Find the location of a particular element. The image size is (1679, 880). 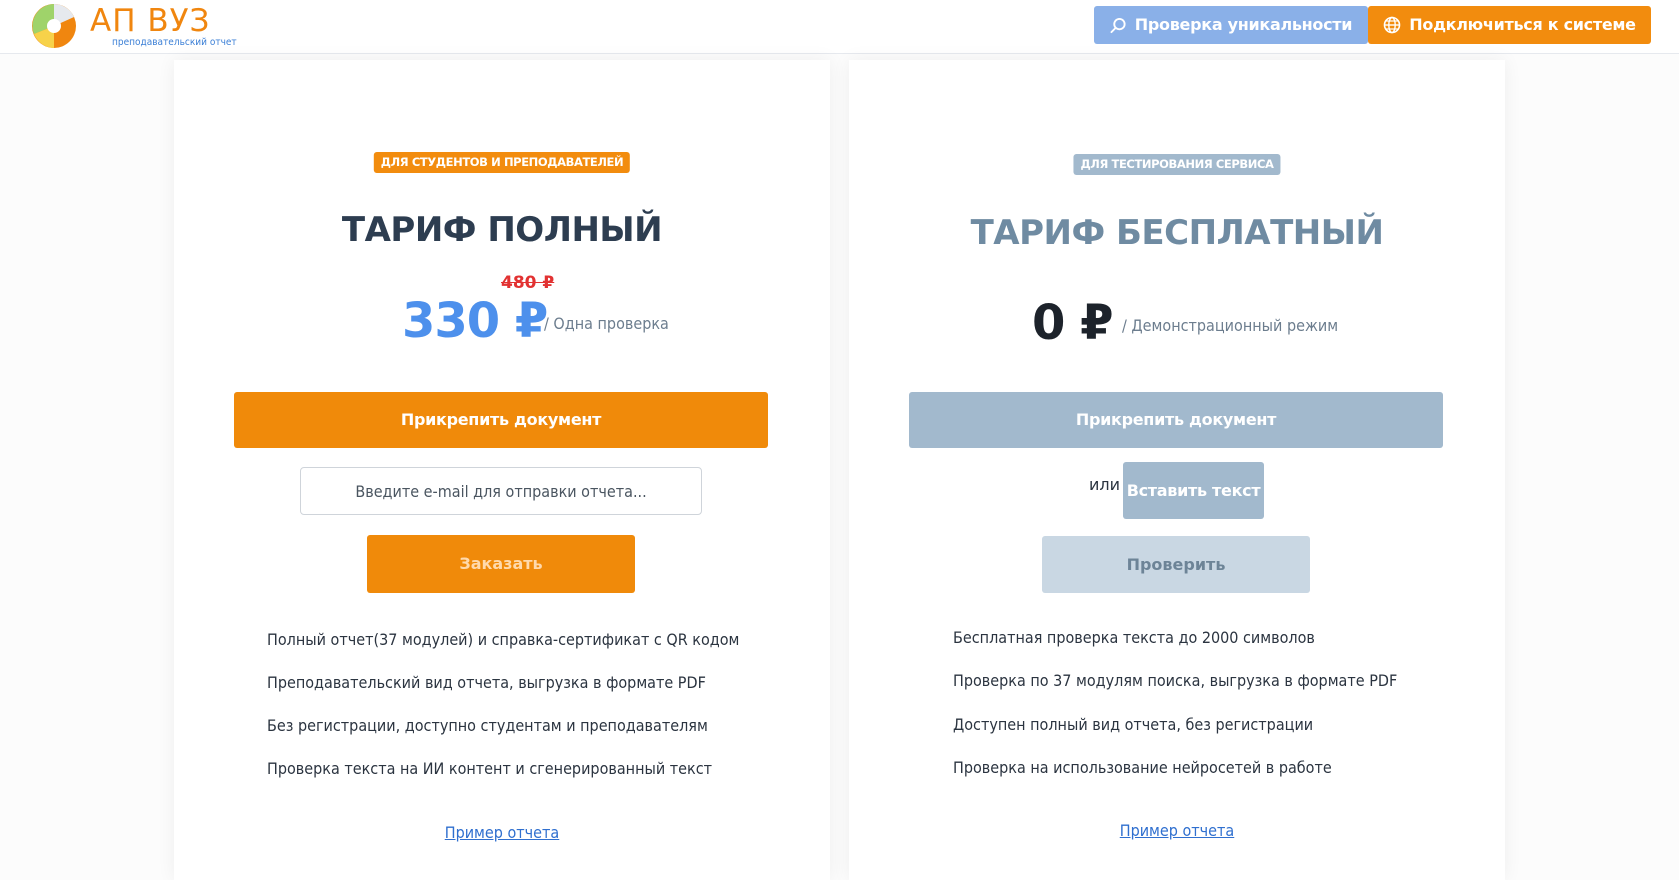

logo-icon is located at coordinates (54, 26).